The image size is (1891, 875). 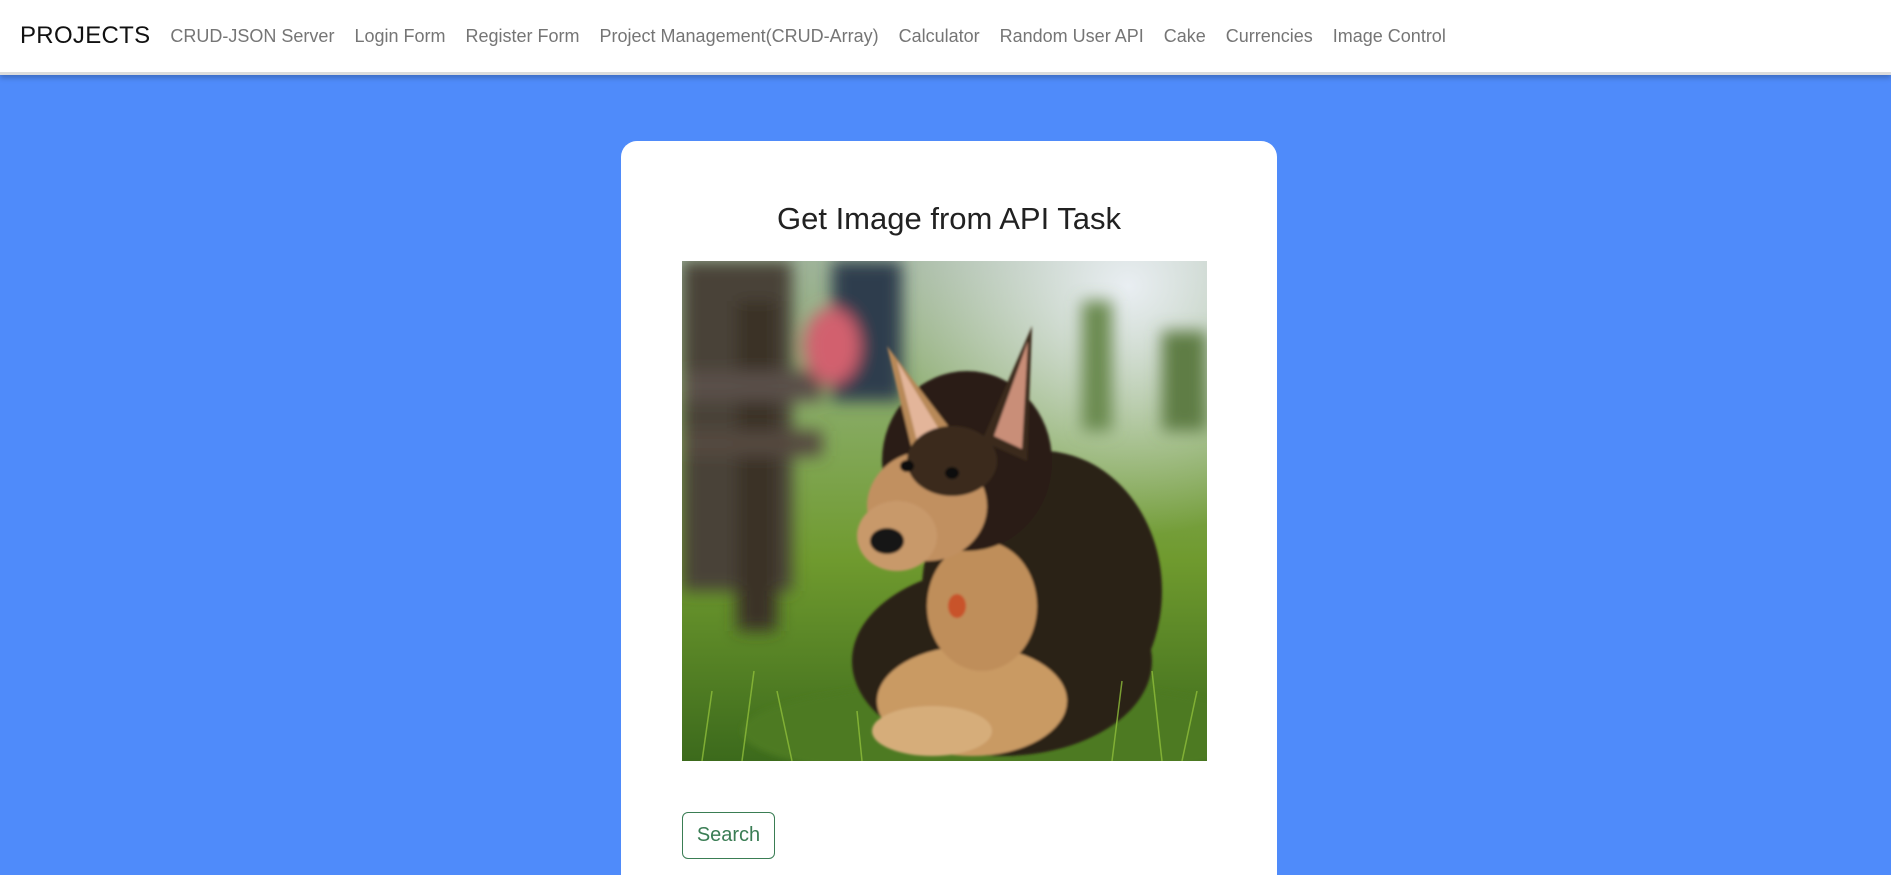 I want to click on nav-link-random-user-api: Random User API, so click(x=1072, y=36).